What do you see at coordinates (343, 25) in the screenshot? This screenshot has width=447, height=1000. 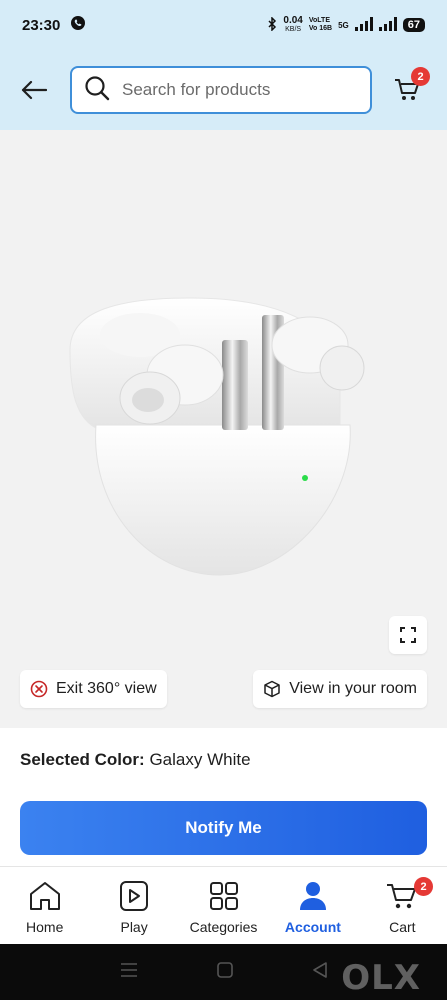 I see `network-type: 5G` at bounding box center [343, 25].